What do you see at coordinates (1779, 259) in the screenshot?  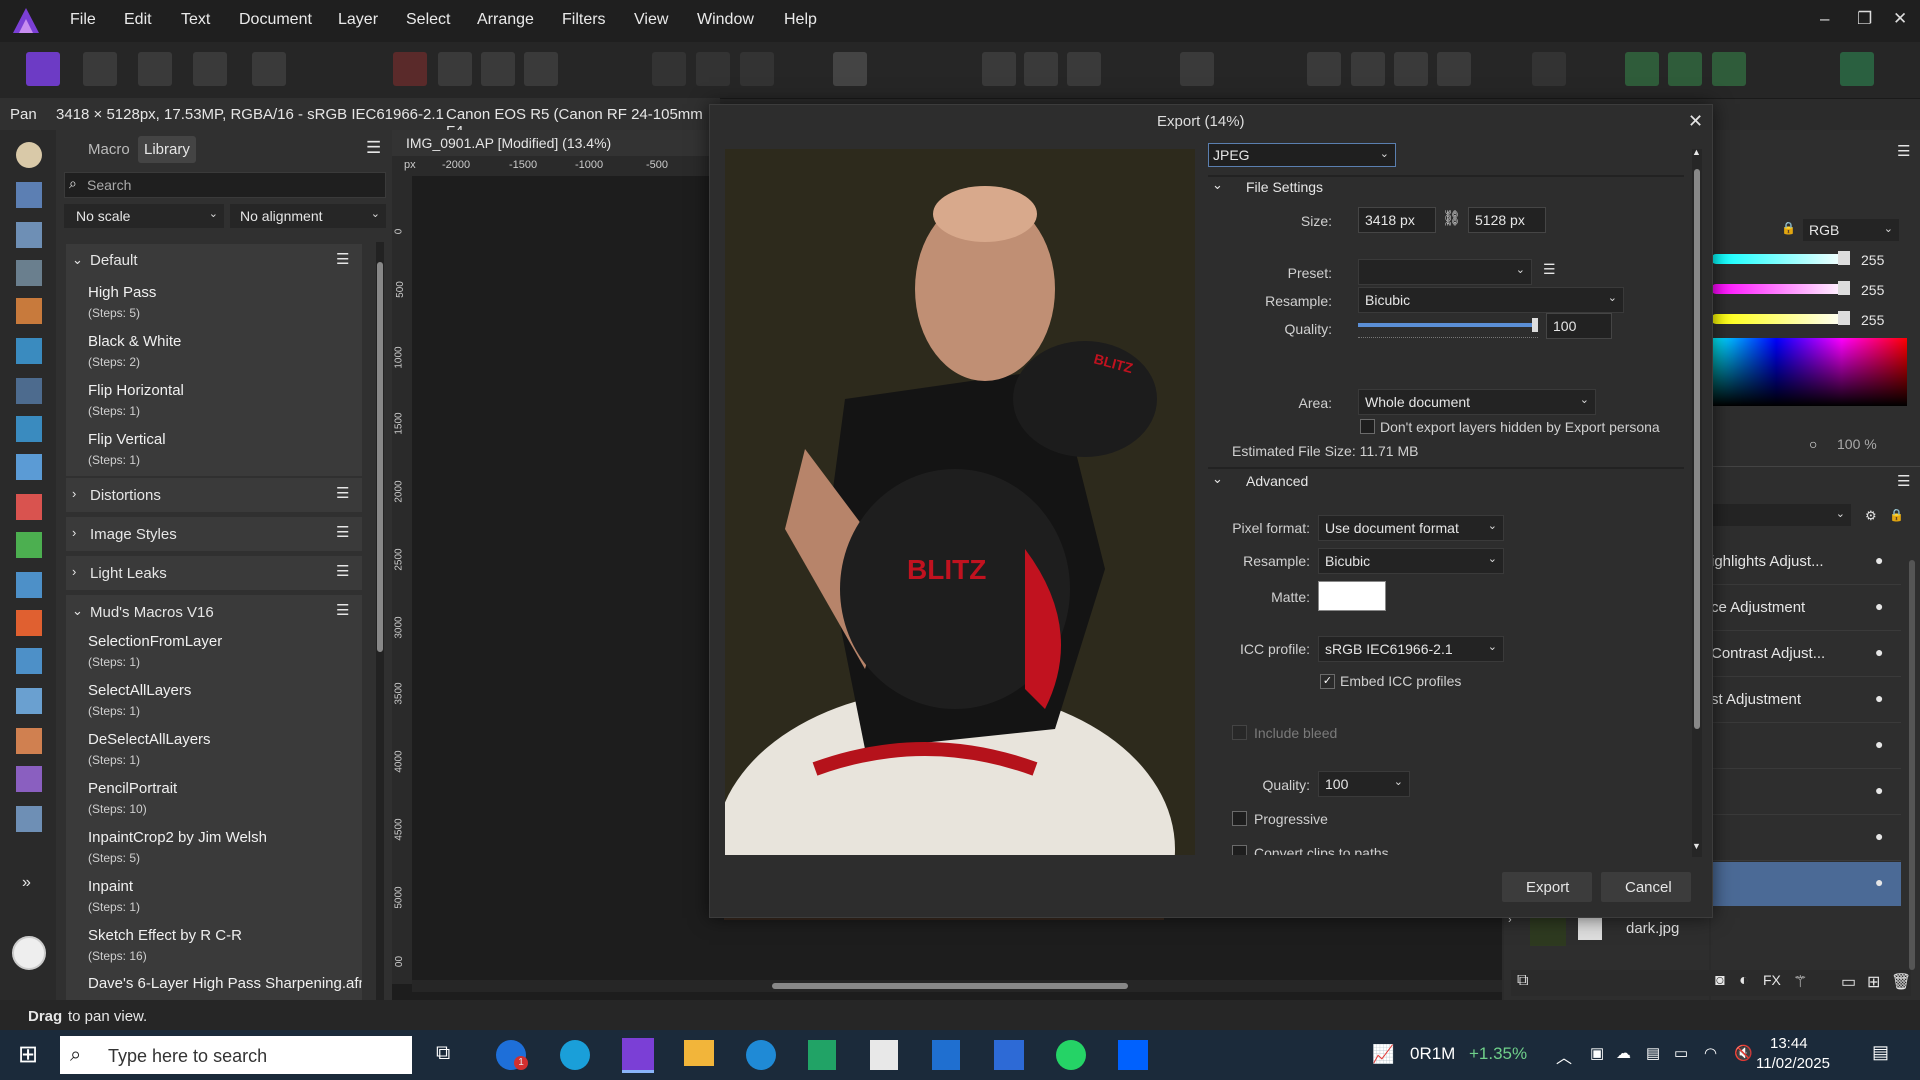 I see `red-slider` at bounding box center [1779, 259].